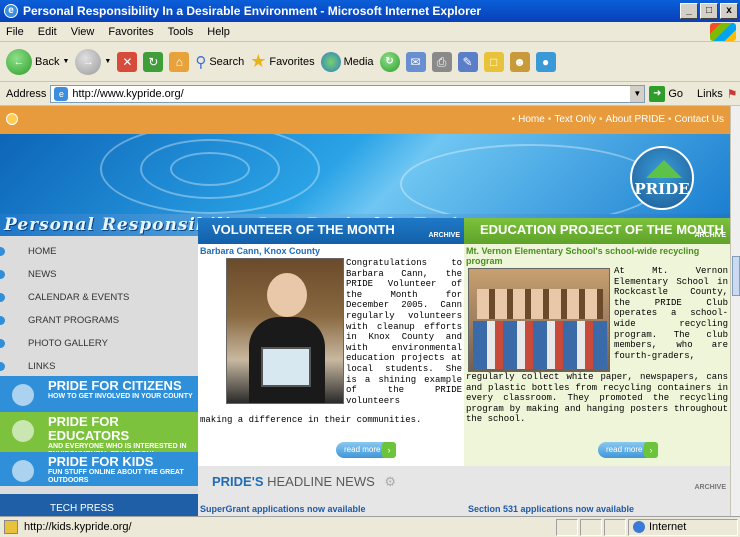 The width and height of the screenshot is (740, 537). Describe the element at coordinates (519, 61) in the screenshot. I see `messenger-icon: ☻` at that location.